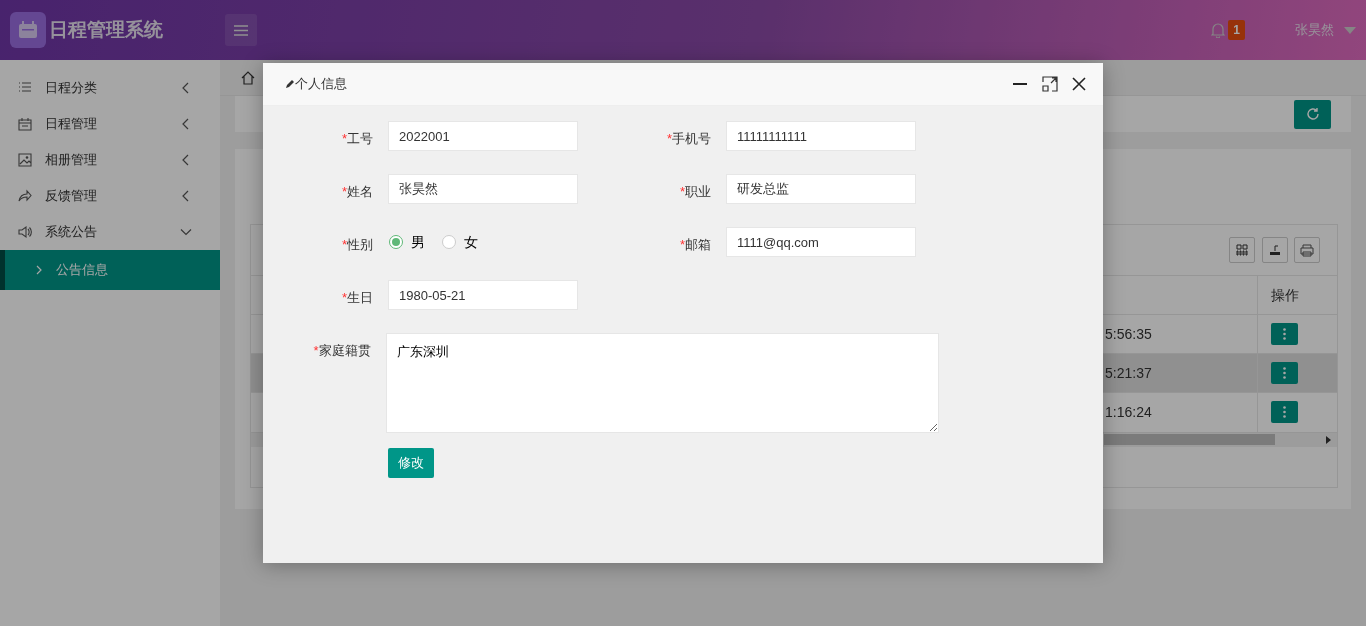 This screenshot has height=626, width=1366. Describe the element at coordinates (28, 30) in the screenshot. I see `logo-icon` at that location.